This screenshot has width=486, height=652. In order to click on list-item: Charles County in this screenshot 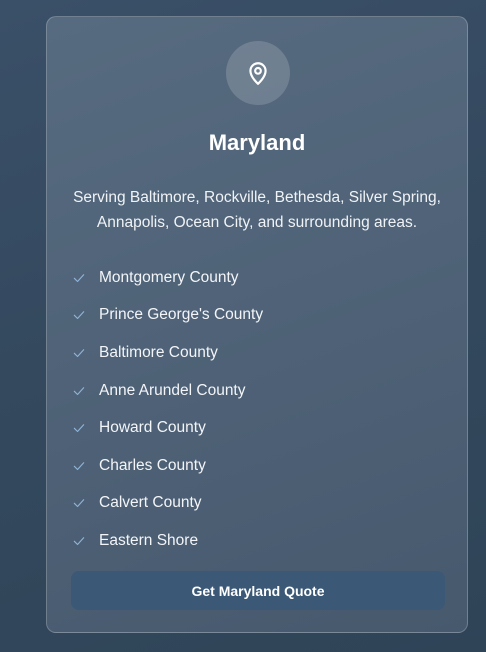, I will do `click(167, 466)`.